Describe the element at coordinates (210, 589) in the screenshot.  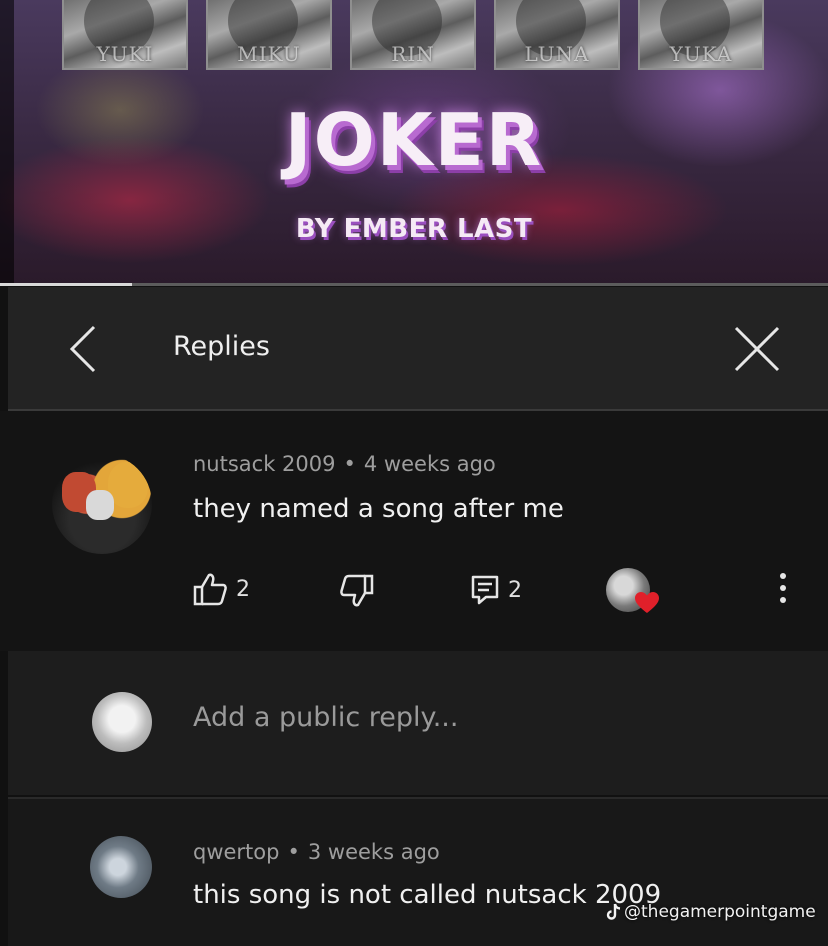
I see `thumbs-up-icon` at that location.